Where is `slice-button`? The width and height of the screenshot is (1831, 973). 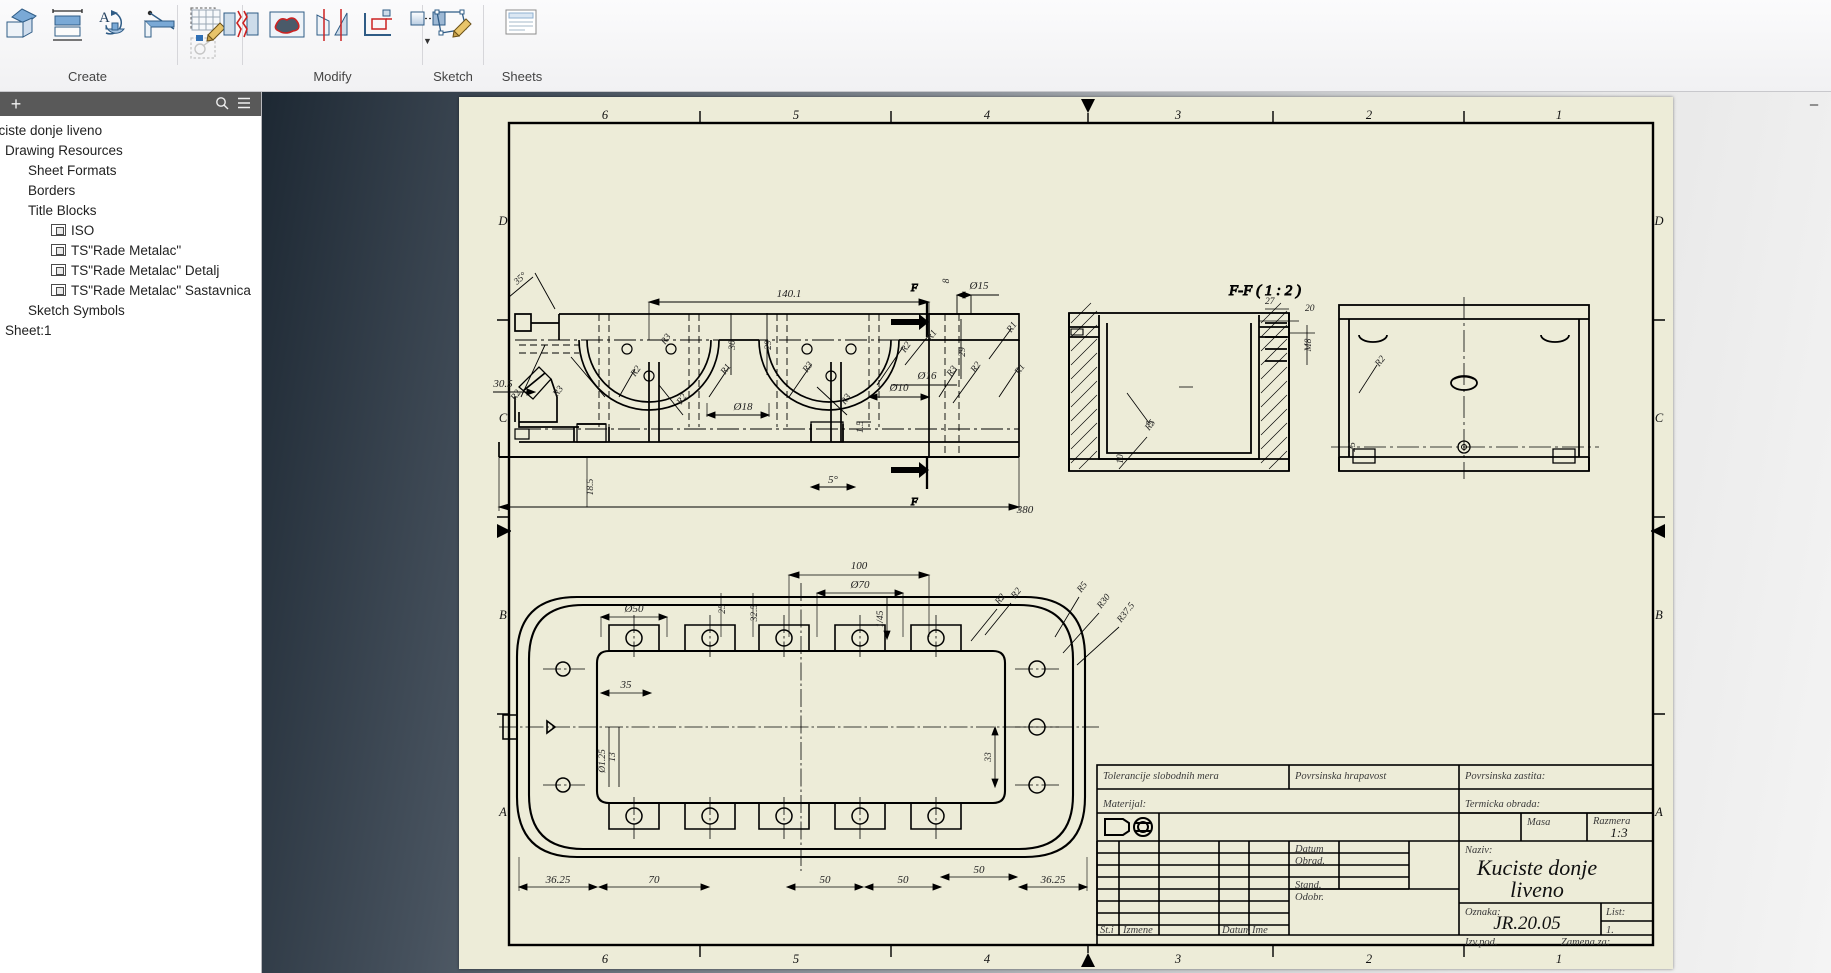 slice-button is located at coordinates (333, 33).